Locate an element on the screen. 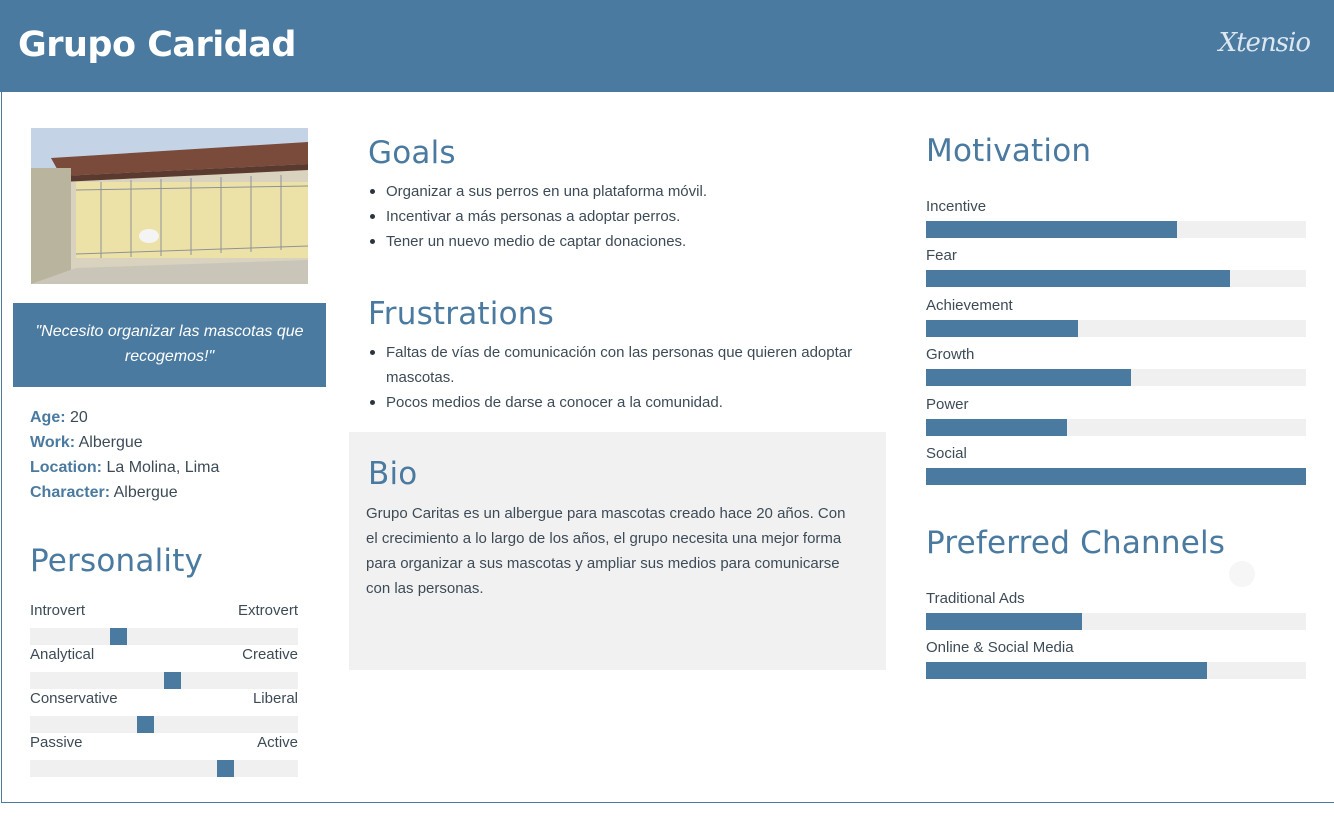 The width and height of the screenshot is (1334, 832). scale-left-label: Conservative is located at coordinates (74, 698).